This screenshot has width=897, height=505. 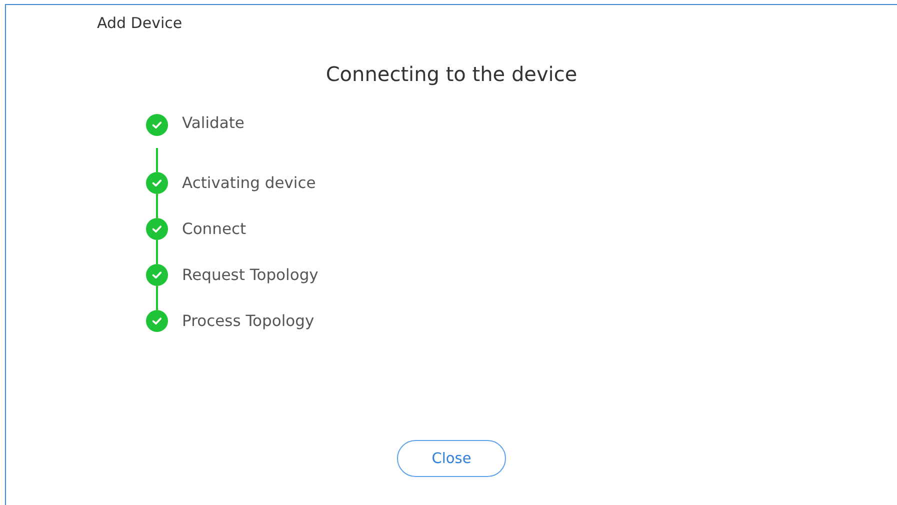 I want to click on step-label: Validate, so click(x=213, y=123).